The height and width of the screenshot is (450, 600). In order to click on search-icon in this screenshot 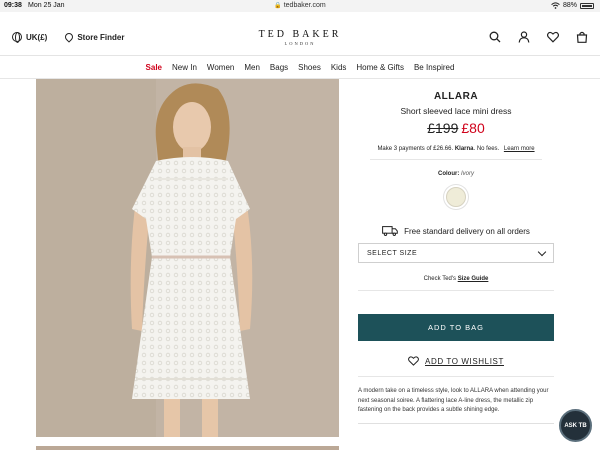, I will do `click(495, 37)`.